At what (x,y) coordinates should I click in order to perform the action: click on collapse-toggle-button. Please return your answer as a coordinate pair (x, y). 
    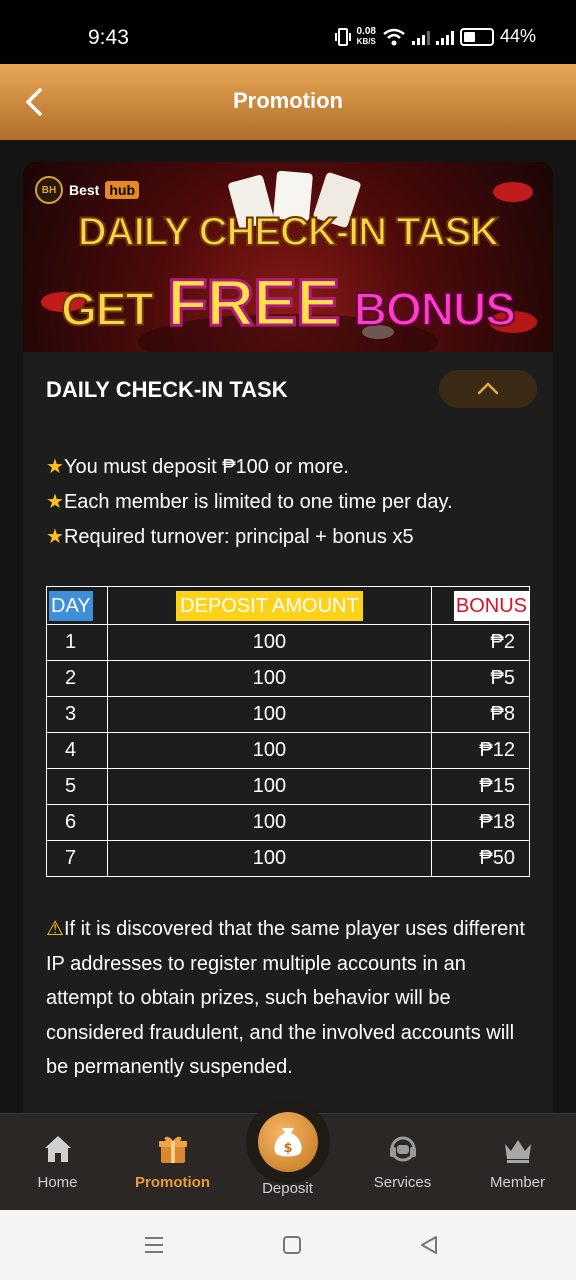
    Looking at the image, I should click on (488, 389).